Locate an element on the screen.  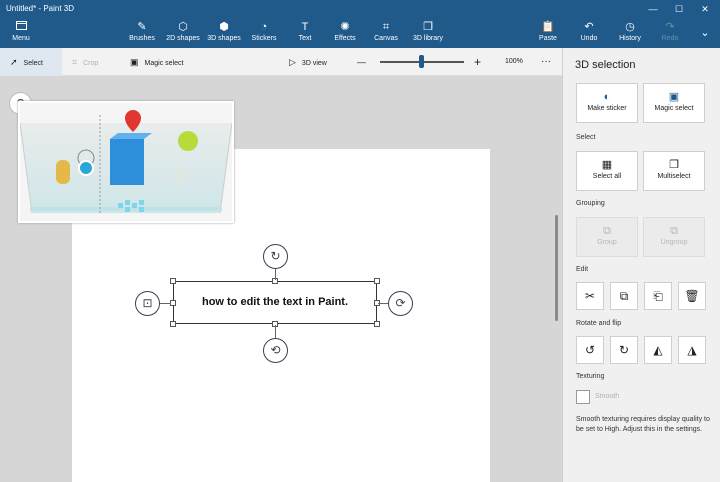
zoom-level: 100% is located at coordinates (514, 61).